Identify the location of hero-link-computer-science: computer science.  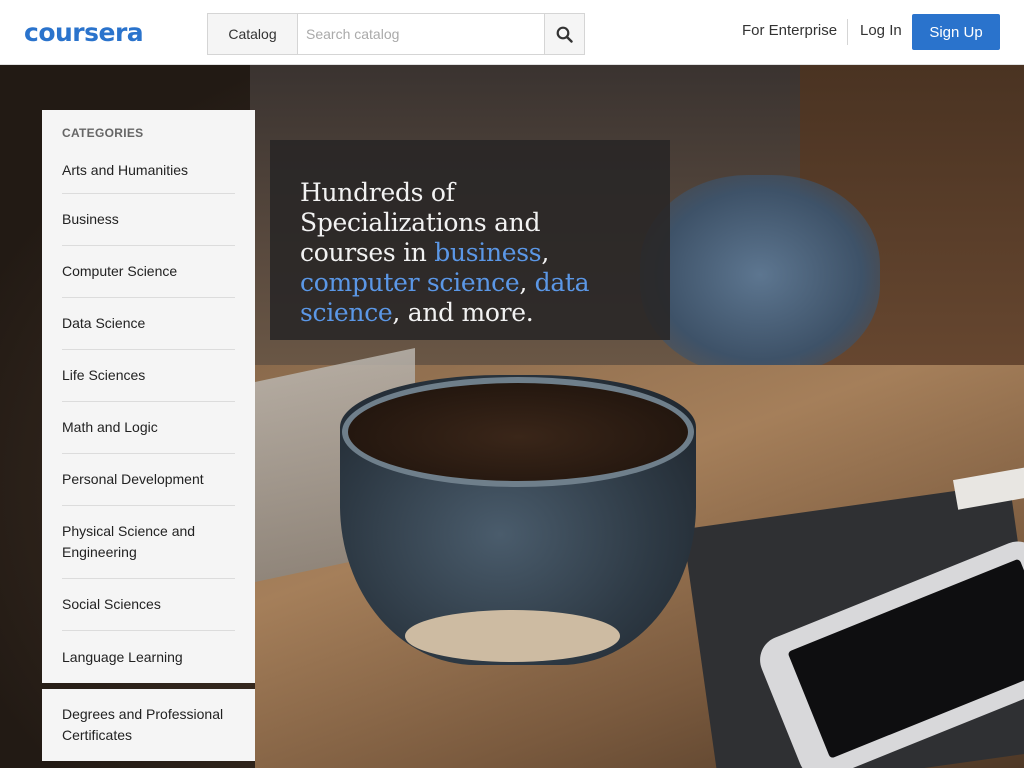
(410, 282).